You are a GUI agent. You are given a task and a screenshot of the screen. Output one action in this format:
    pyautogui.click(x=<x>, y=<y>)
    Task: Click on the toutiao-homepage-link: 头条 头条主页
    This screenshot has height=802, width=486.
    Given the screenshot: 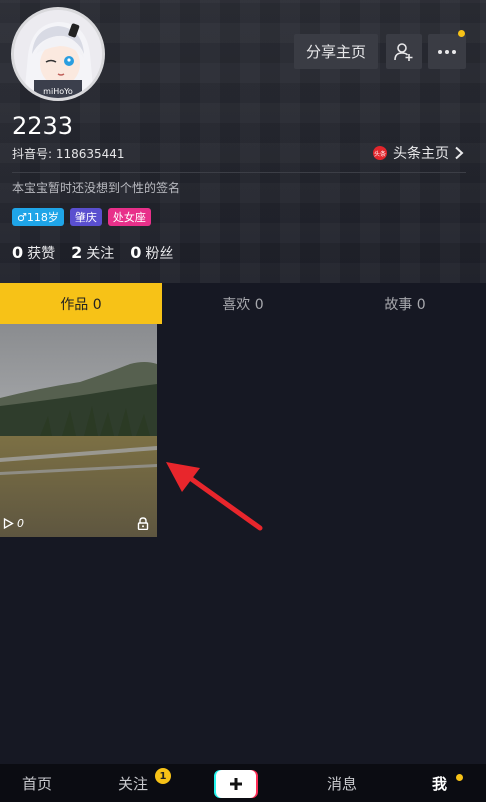 What is the action you would take?
    pyautogui.click(x=419, y=153)
    